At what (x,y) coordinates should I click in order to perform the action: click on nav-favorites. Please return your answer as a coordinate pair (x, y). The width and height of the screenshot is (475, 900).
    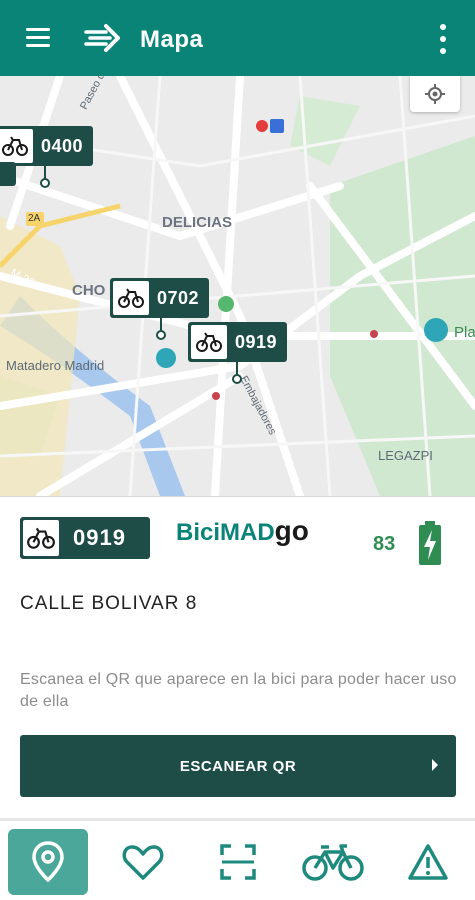
    Looking at the image, I should click on (143, 862).